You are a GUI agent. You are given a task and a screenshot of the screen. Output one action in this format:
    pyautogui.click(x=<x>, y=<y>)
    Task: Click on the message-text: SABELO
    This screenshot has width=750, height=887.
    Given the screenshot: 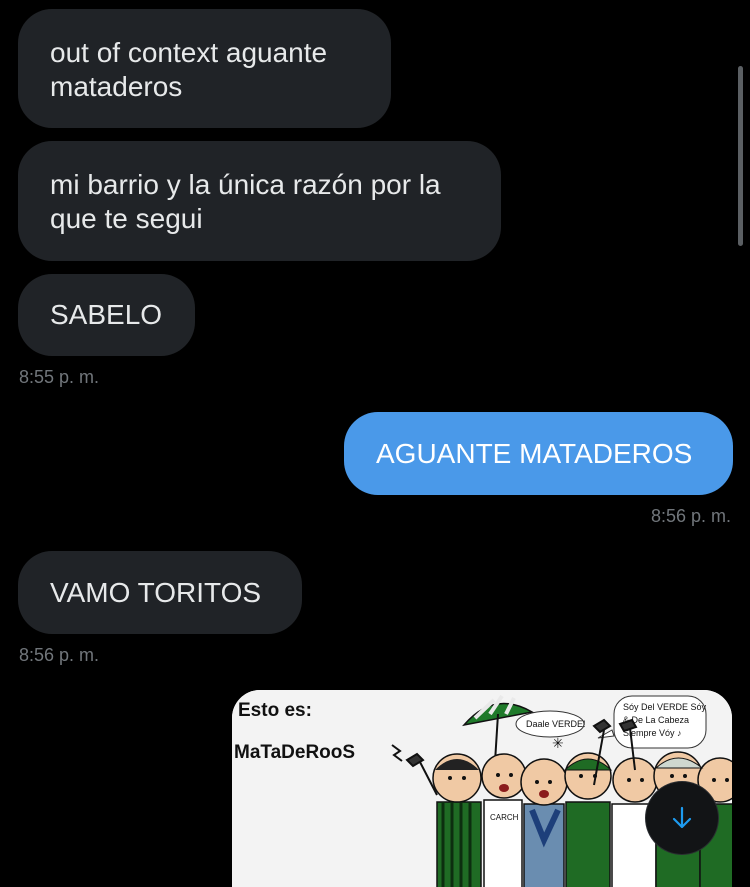 What is the action you would take?
    pyautogui.click(x=106, y=314)
    